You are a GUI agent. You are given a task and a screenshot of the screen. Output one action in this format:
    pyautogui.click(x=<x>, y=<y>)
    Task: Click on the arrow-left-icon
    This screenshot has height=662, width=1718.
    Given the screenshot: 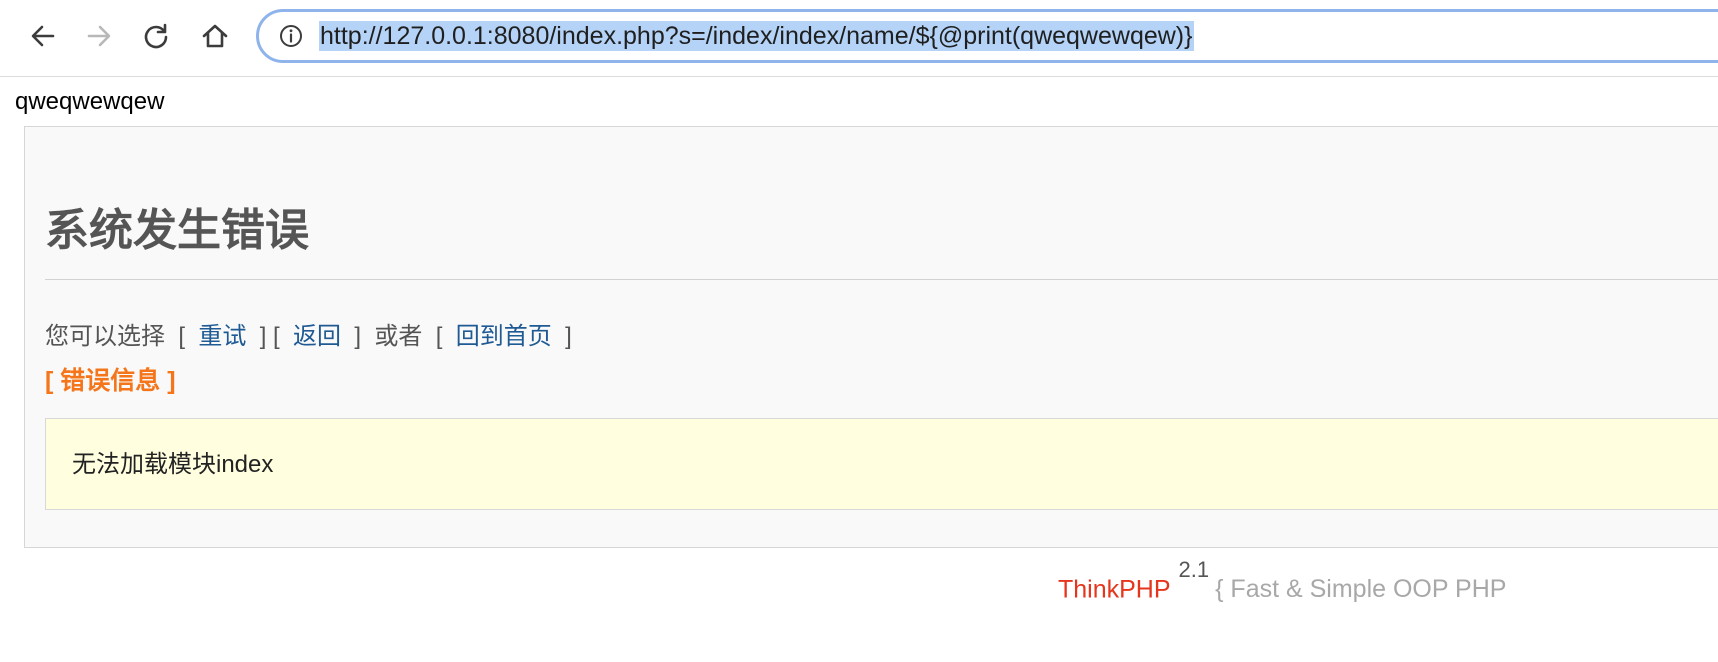 What is the action you would take?
    pyautogui.click(x=43, y=36)
    